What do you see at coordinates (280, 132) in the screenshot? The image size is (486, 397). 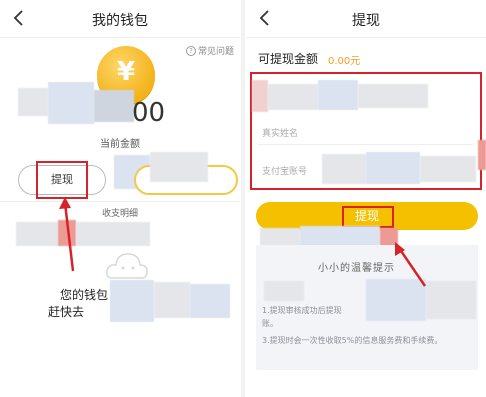 I see `real-name-field: 真实姓名` at bounding box center [280, 132].